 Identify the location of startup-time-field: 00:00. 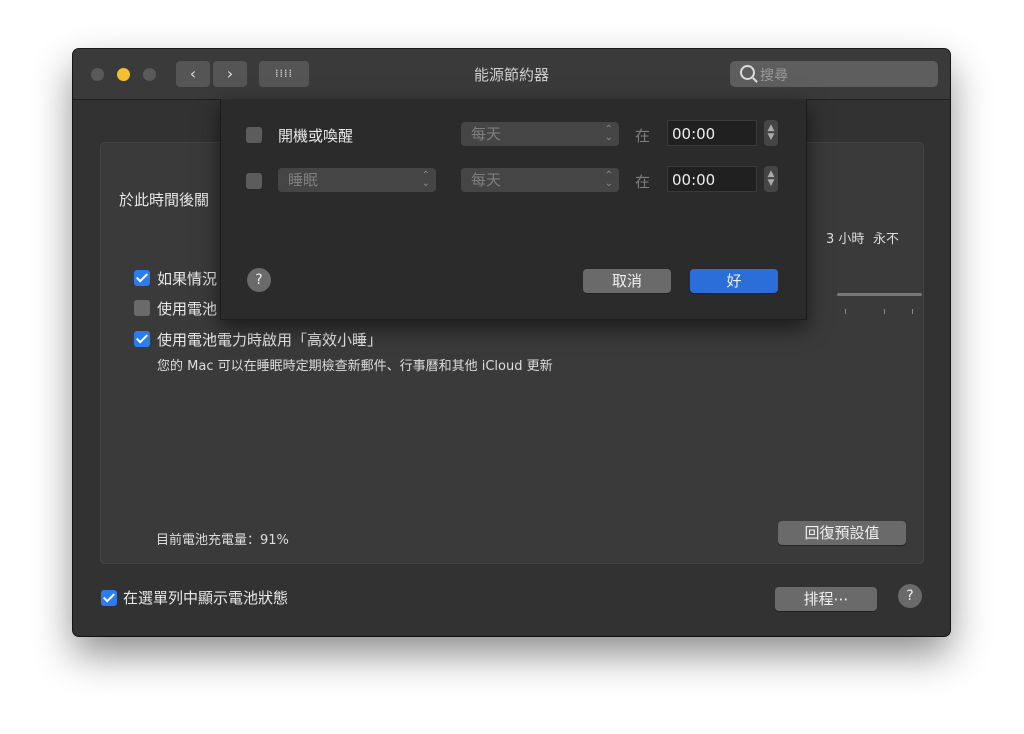
(712, 133).